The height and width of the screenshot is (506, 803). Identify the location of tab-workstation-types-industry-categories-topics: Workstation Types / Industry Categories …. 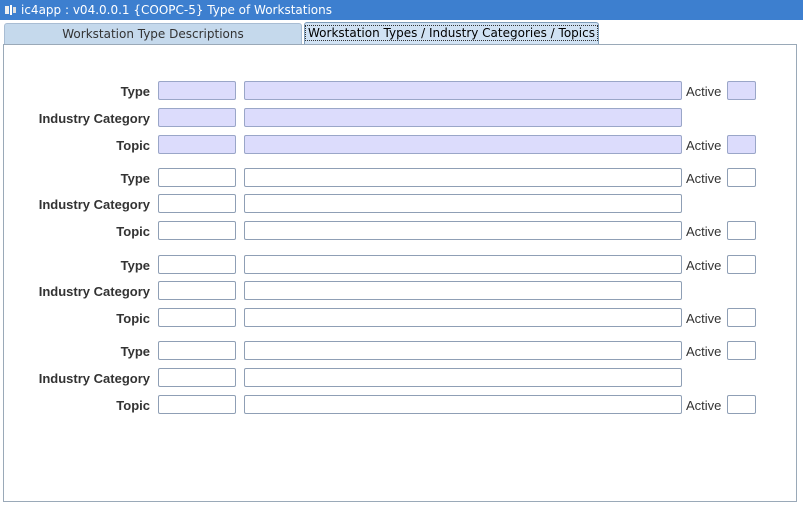
(451, 33).